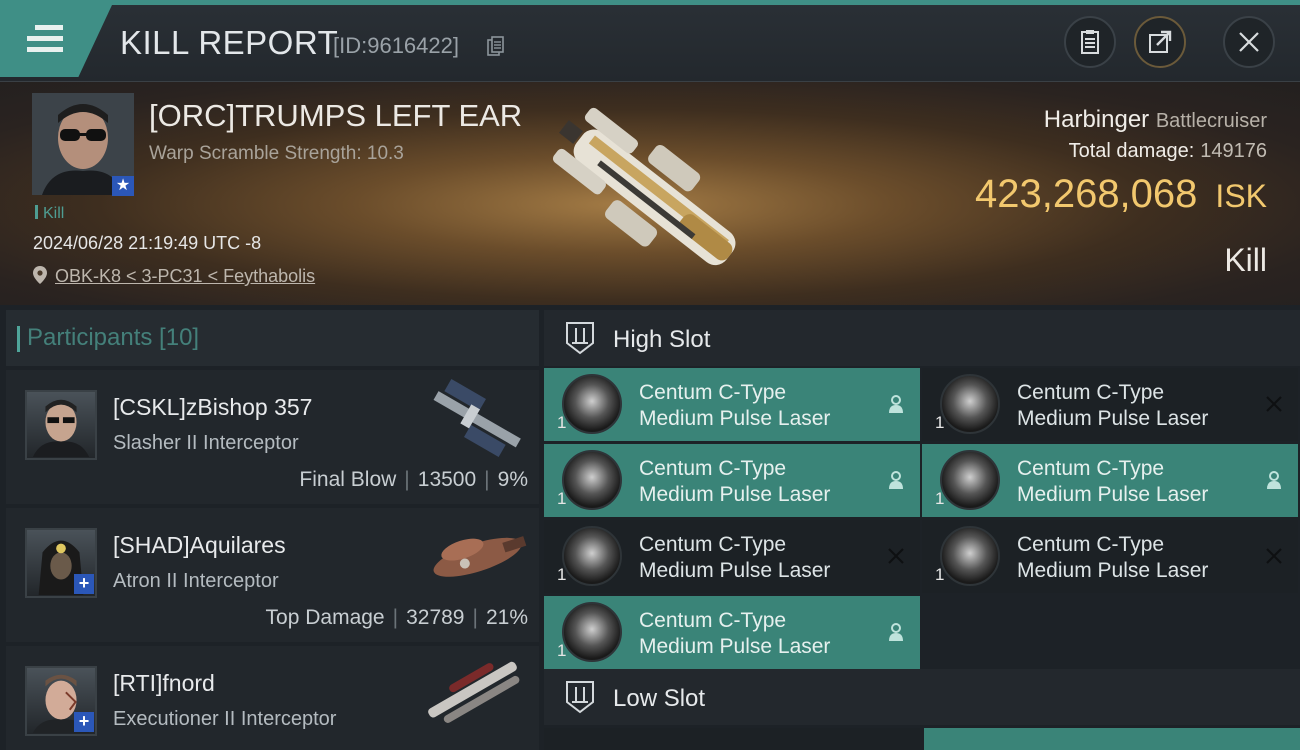 This screenshot has height=750, width=1300. I want to click on pilot-portrait-icon, so click(61, 428).